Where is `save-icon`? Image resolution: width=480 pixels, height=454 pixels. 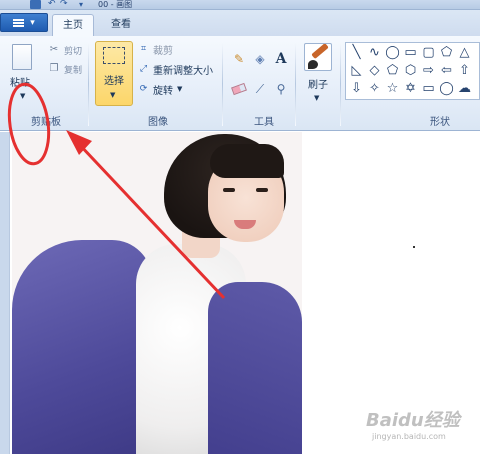 save-icon is located at coordinates (35, 4).